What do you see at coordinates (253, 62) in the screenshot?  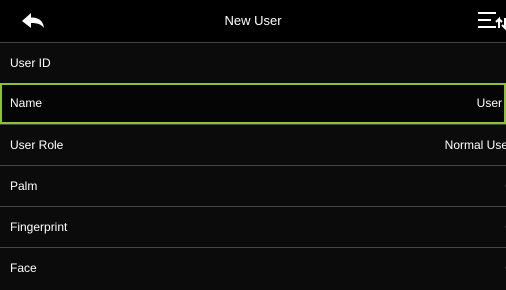 I see `user-id-row: User ID 1` at bounding box center [253, 62].